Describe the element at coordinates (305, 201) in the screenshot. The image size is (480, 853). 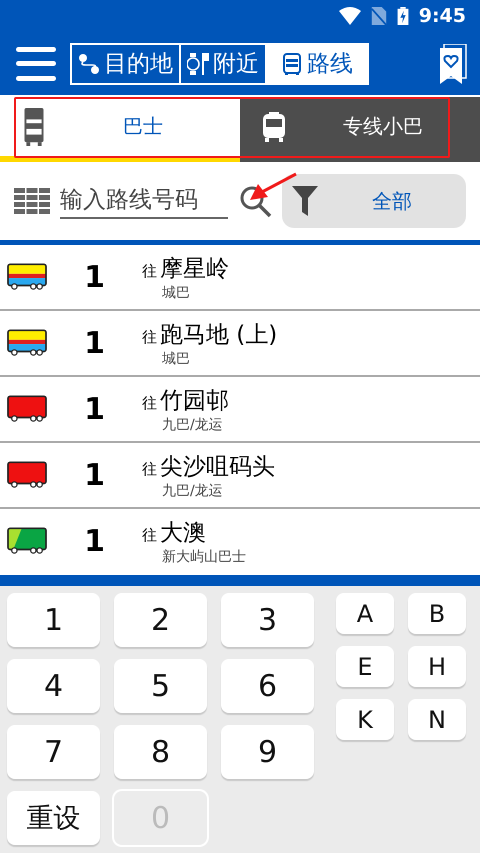
I see `filter-icon` at that location.